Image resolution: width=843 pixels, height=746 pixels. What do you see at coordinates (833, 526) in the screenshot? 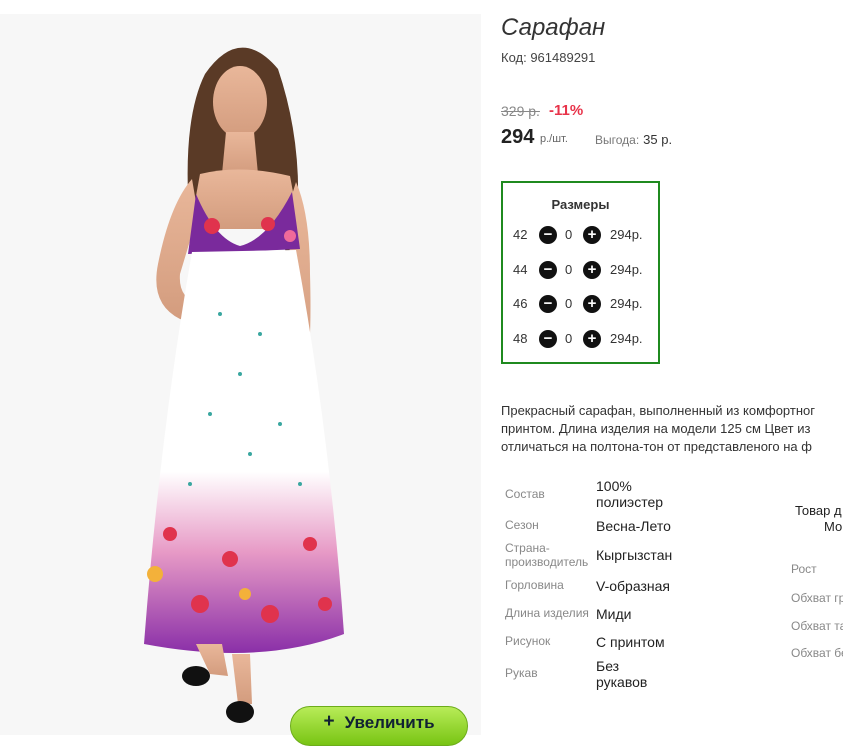
I see `size-chart-subheading: Мо` at bounding box center [833, 526].